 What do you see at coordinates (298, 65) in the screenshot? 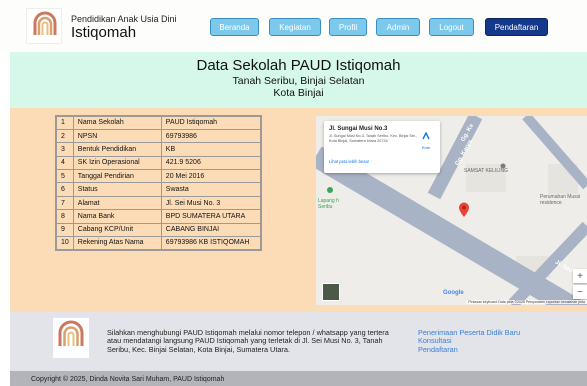
I see `page-title: Data Sekolah PAUD Istiqomah` at bounding box center [298, 65].